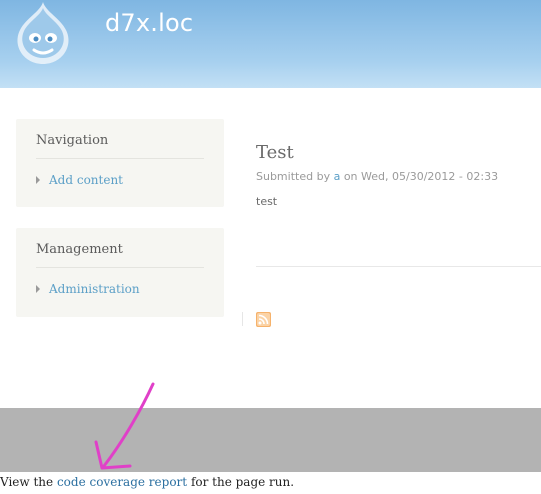  I want to click on navigation-block: Navigation Add content, so click(120, 163).